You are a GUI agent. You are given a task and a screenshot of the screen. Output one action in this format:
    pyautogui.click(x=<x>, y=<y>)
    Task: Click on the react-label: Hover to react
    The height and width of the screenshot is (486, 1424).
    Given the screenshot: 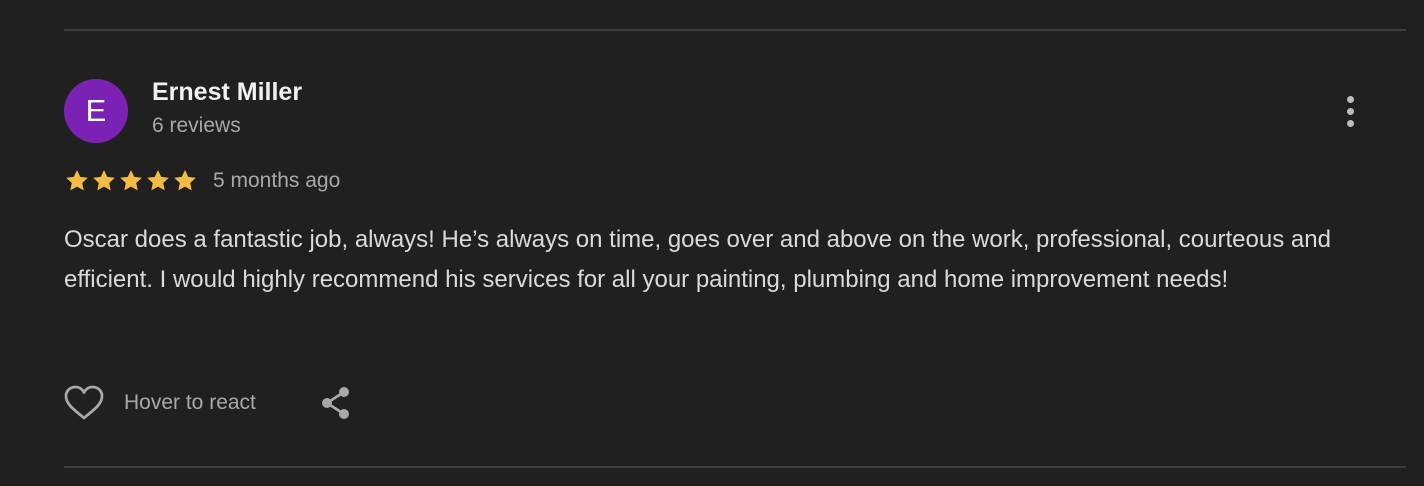 What is the action you would take?
    pyautogui.click(x=190, y=402)
    